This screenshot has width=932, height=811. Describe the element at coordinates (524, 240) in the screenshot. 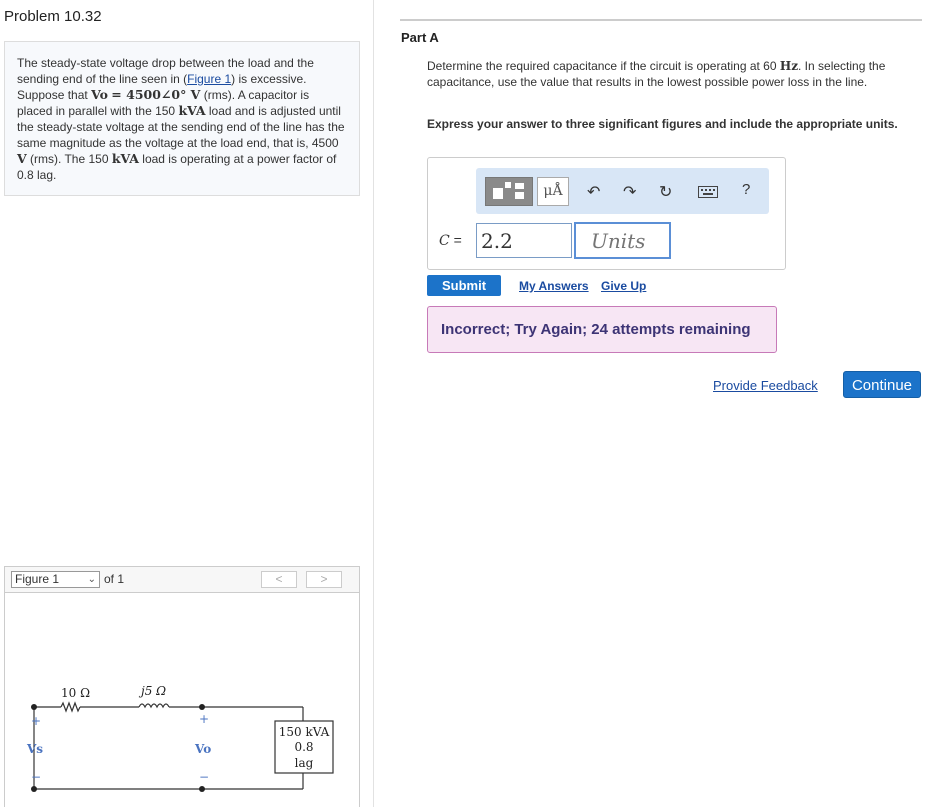

I see `value-input` at that location.